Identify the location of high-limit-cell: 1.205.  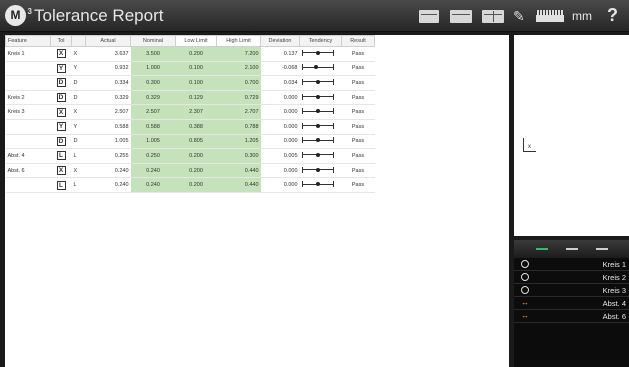
(238, 142).